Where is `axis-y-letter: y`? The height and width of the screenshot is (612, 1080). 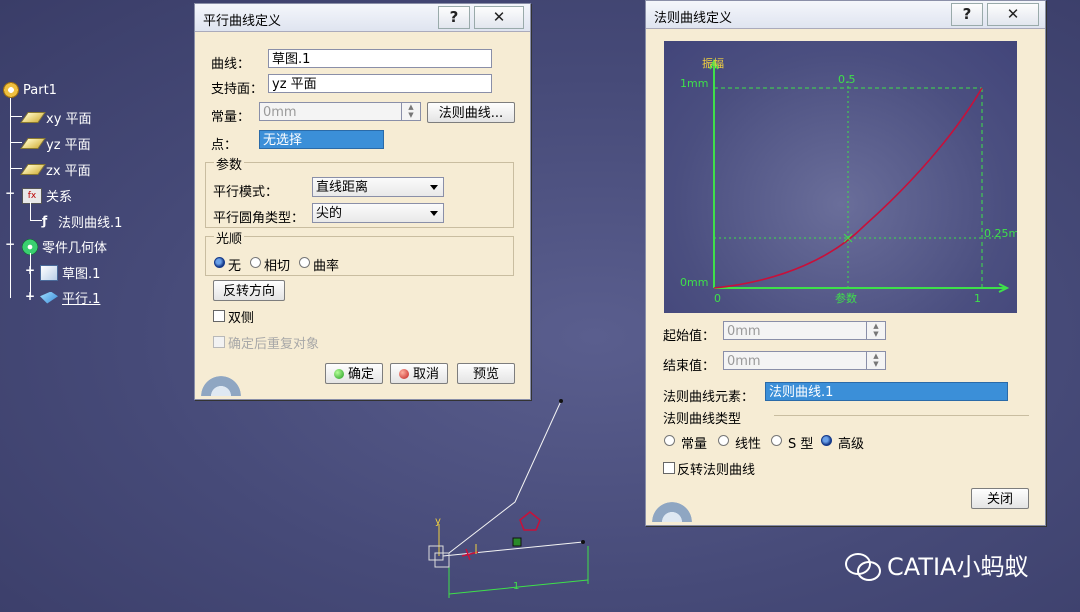 axis-y-letter: y is located at coordinates (438, 521).